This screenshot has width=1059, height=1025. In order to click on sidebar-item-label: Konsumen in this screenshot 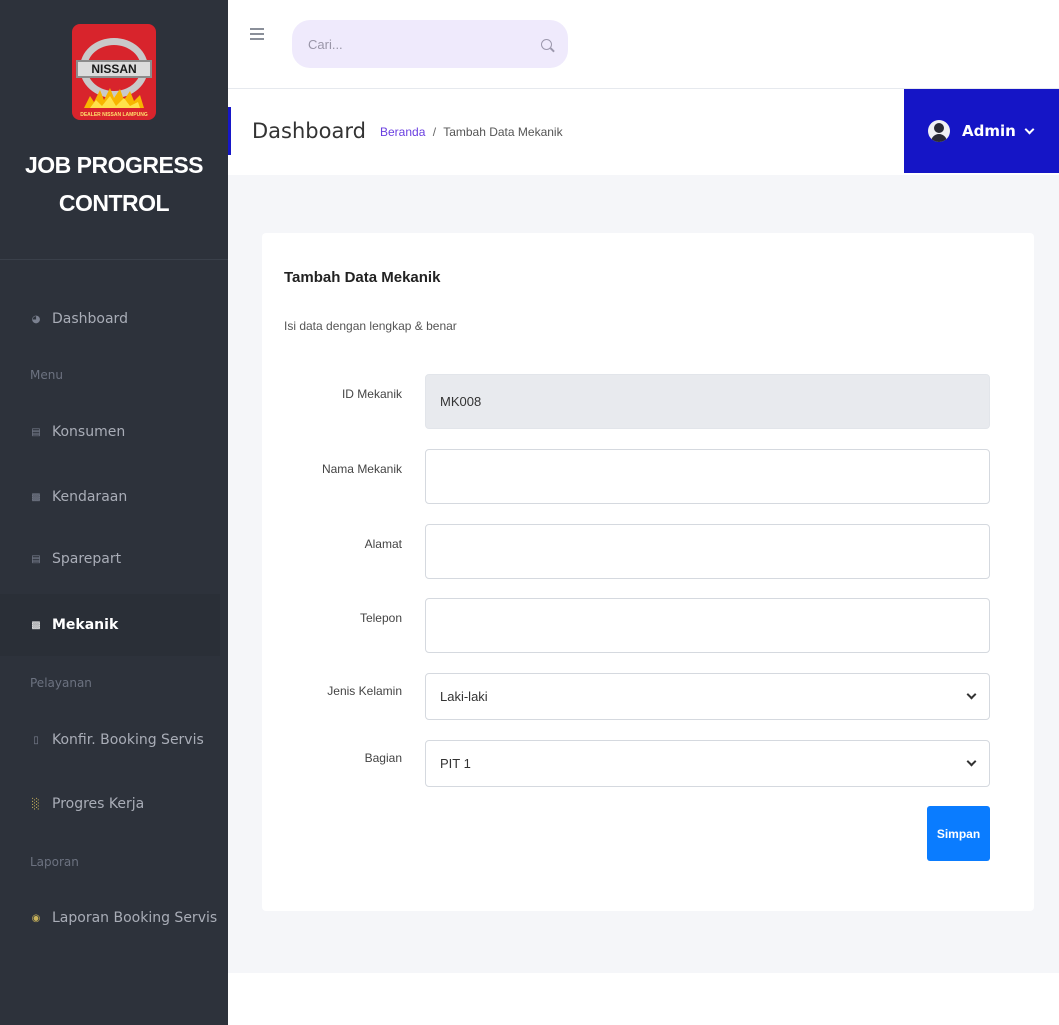, I will do `click(89, 432)`.